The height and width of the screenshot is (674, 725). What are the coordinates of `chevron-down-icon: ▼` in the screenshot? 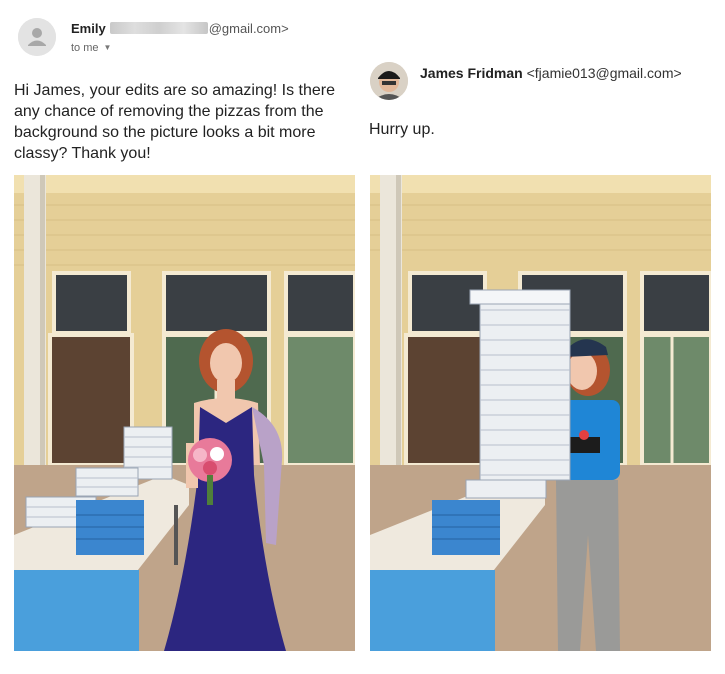 It's located at (108, 47).